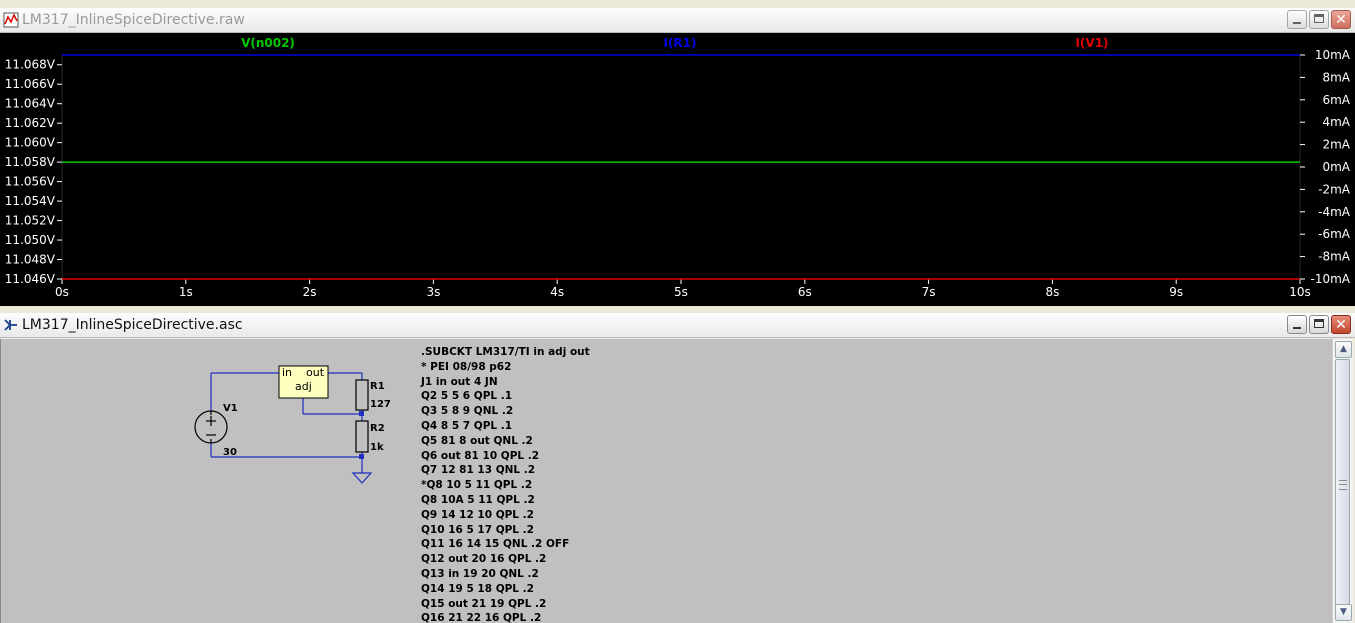 This screenshot has height=623, width=1355. I want to click on r1-resistor, so click(362, 395).